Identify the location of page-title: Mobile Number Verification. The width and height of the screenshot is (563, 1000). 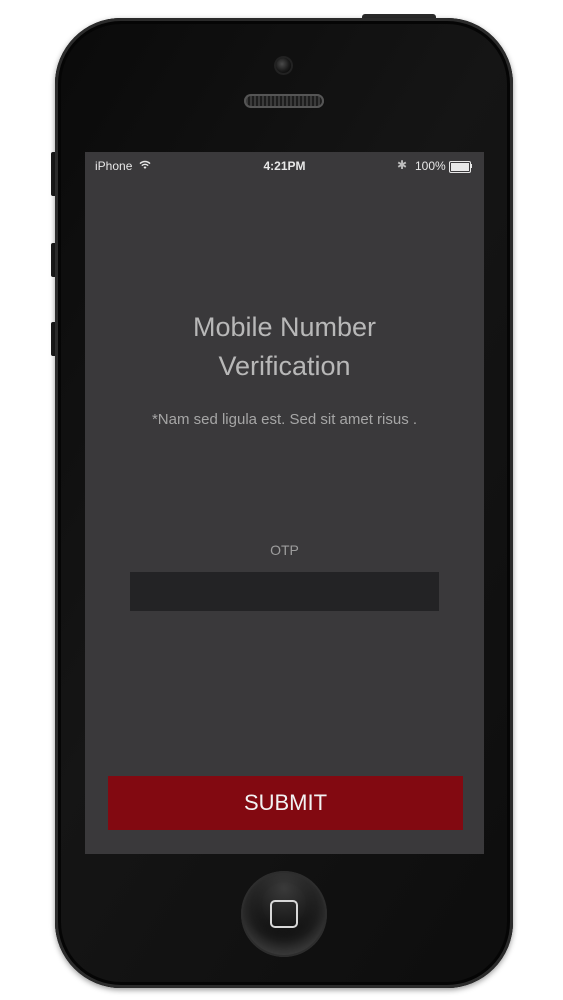
(284, 347).